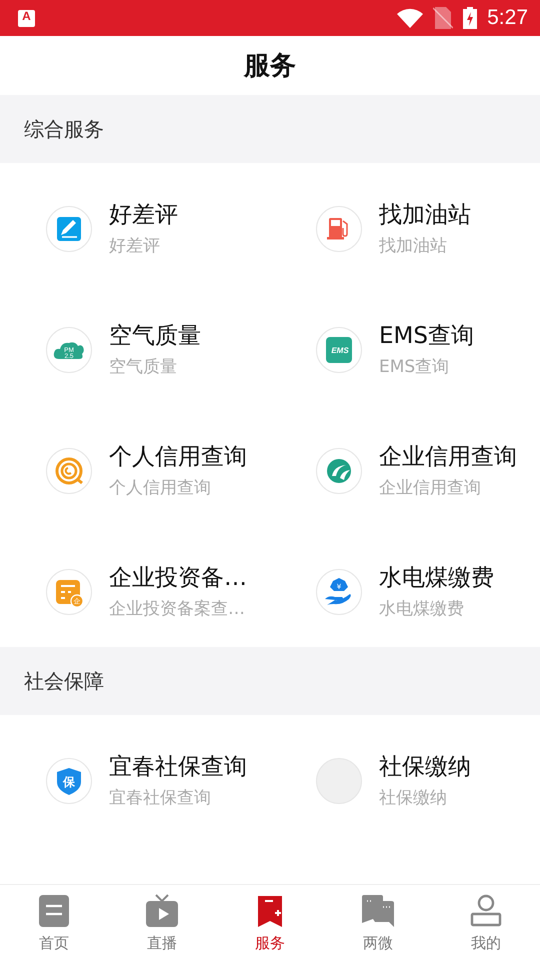  I want to click on wifi-icon, so click(410, 18).